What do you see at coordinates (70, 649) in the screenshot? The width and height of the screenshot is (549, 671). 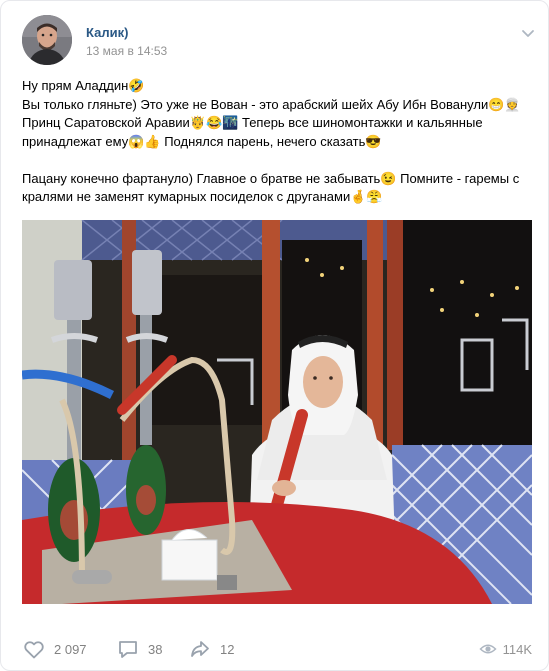 I see `likes-count: 2 097` at bounding box center [70, 649].